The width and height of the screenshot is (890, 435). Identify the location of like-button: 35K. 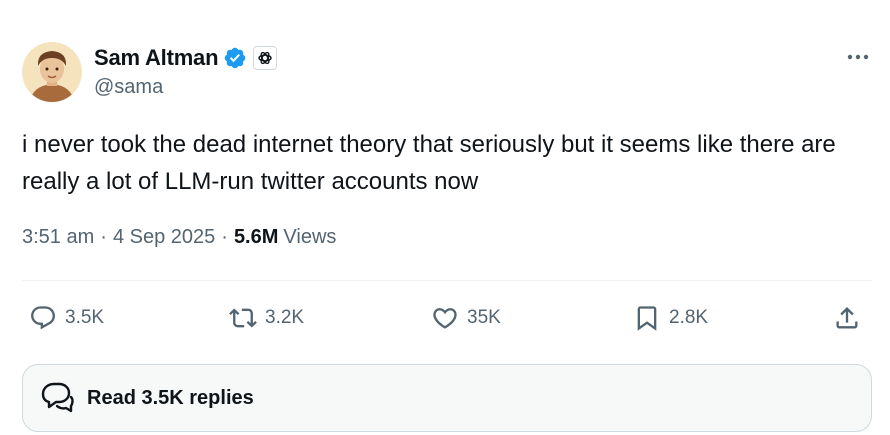
(465, 318).